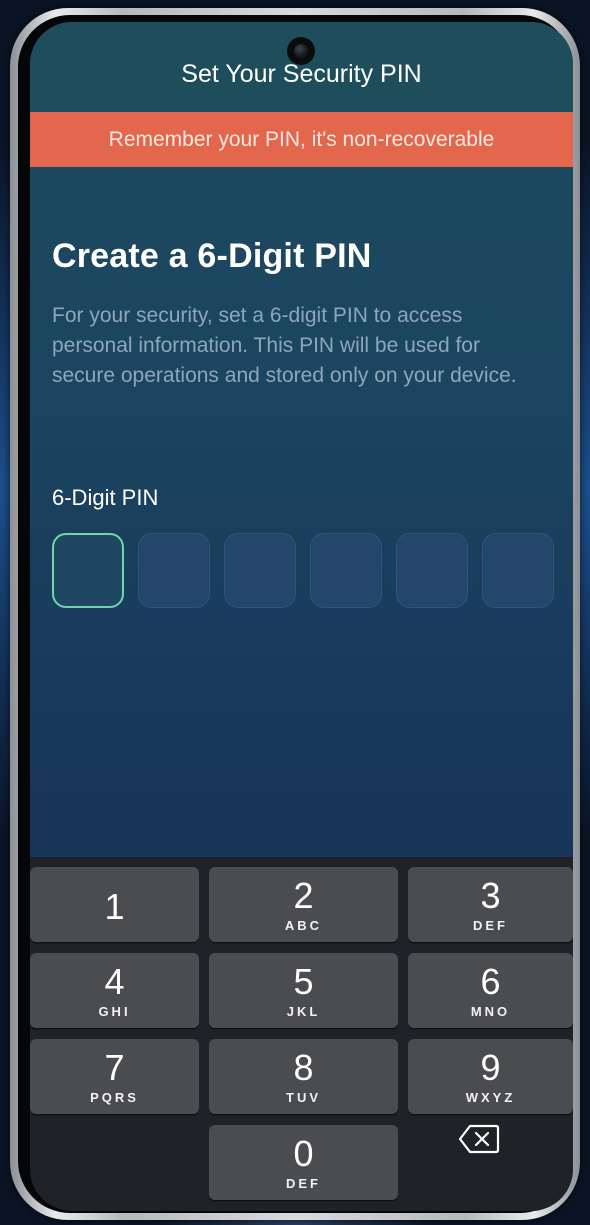 The width and height of the screenshot is (590, 1225). I want to click on key-digit: 9, so click(490, 1067).